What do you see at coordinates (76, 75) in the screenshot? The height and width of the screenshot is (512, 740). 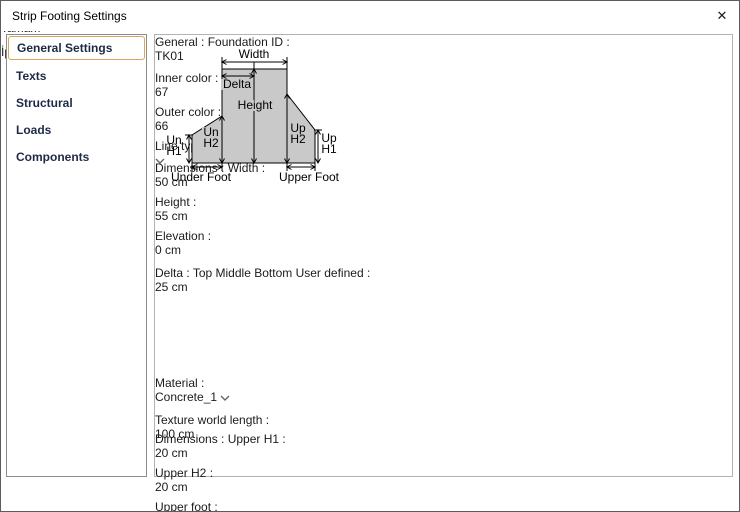 I see `sidebar-item-texts: Texts` at bounding box center [76, 75].